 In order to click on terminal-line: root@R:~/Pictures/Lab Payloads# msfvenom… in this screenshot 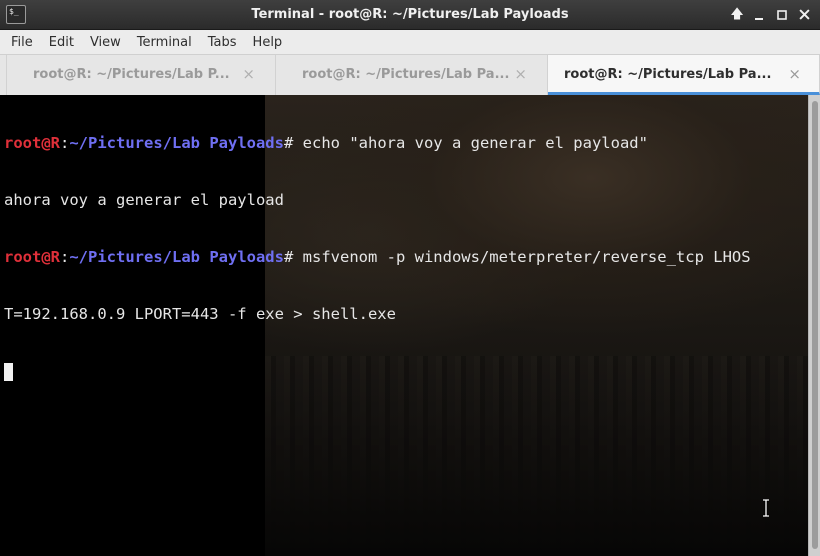, I will do `click(406, 257)`.